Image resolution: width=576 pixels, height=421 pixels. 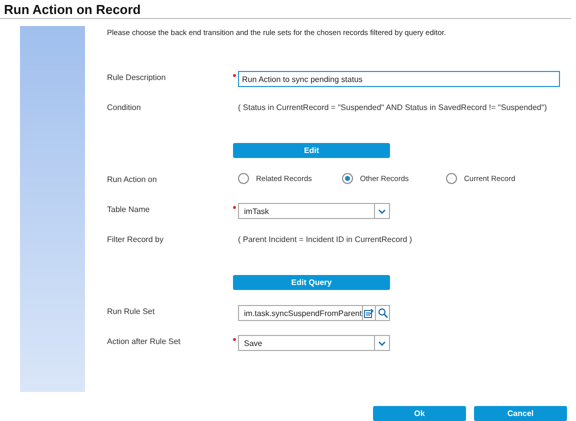 I want to click on field-label: Filter Record by, so click(x=135, y=239).